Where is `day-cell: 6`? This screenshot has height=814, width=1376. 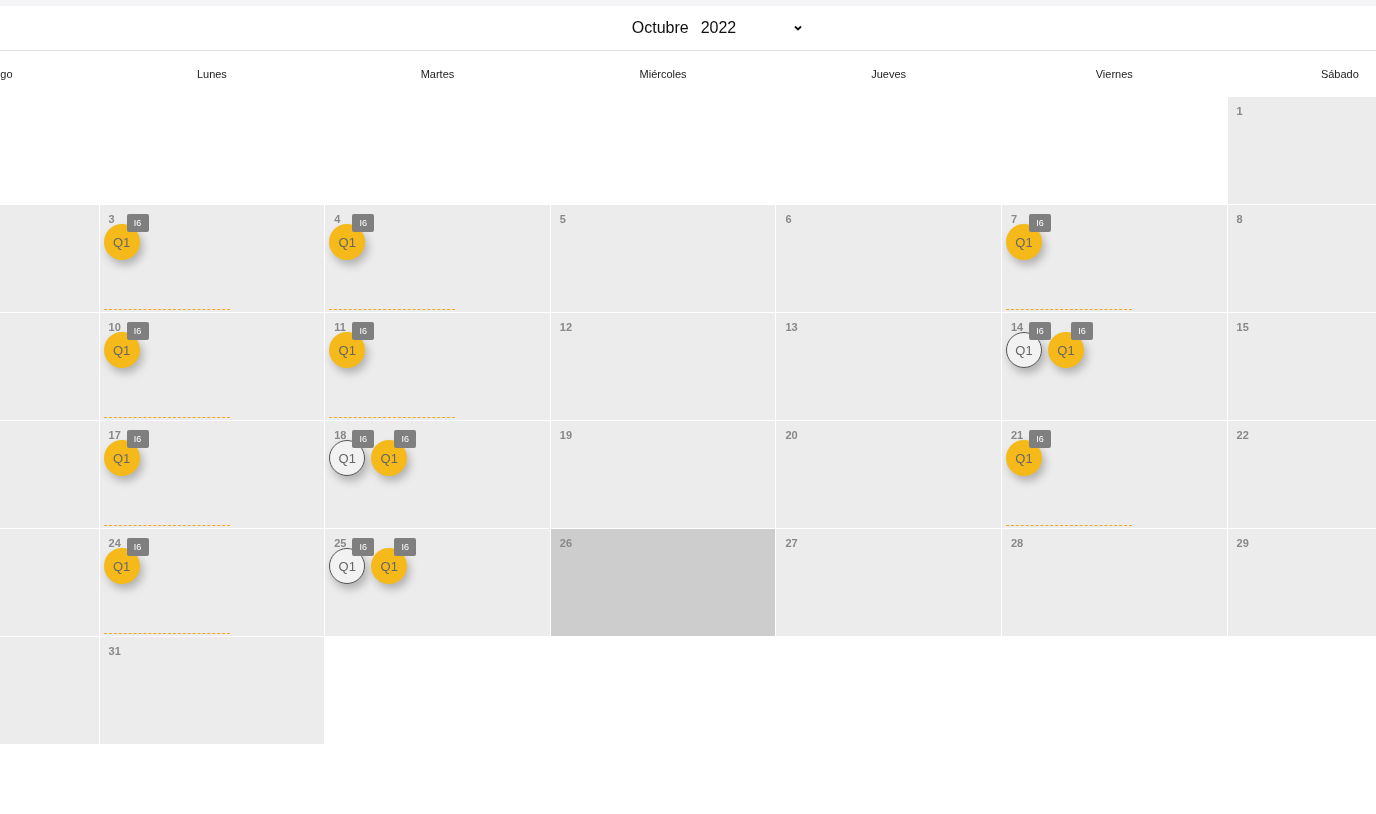 day-cell: 6 is located at coordinates (888, 258).